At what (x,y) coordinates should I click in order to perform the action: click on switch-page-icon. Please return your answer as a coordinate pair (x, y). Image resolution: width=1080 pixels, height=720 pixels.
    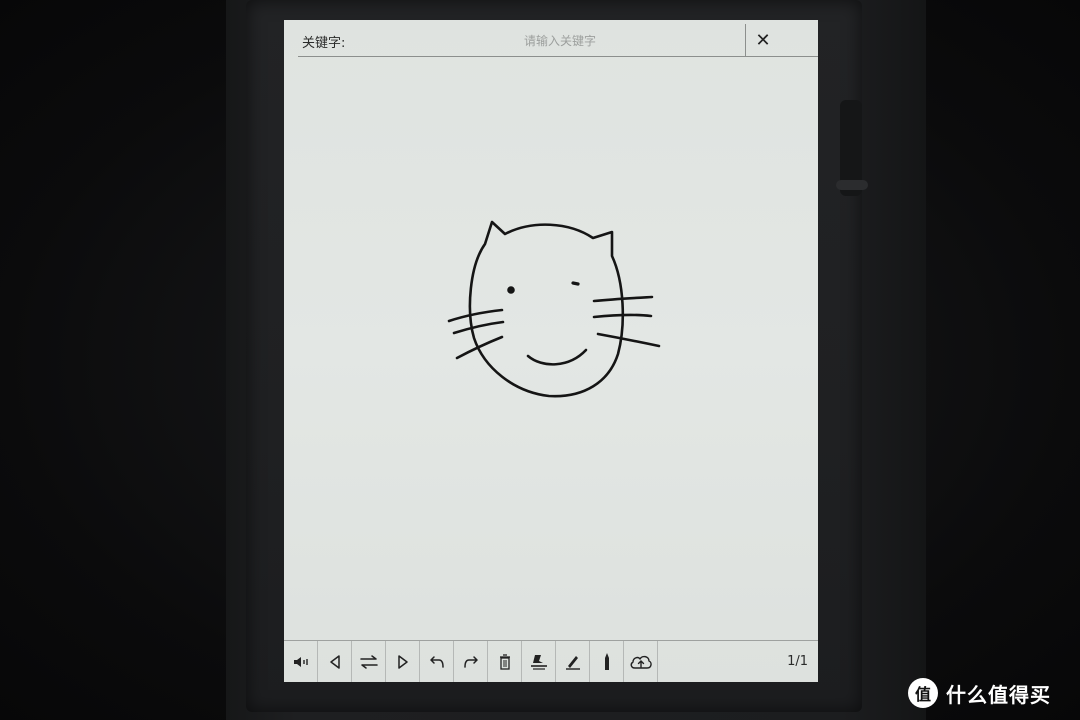
    Looking at the image, I should click on (368, 662).